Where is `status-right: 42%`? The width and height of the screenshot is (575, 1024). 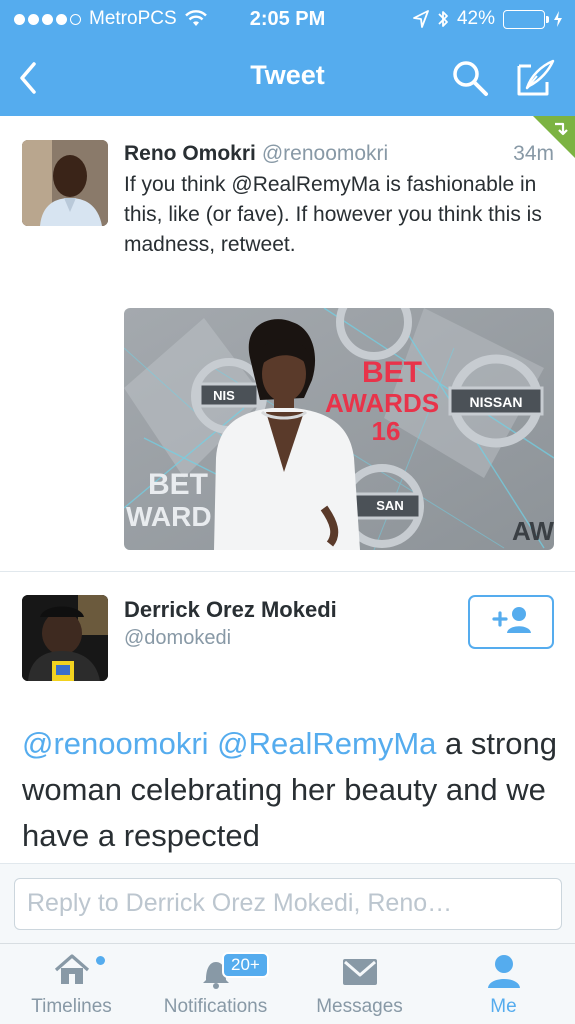 status-right: 42% is located at coordinates (488, 19).